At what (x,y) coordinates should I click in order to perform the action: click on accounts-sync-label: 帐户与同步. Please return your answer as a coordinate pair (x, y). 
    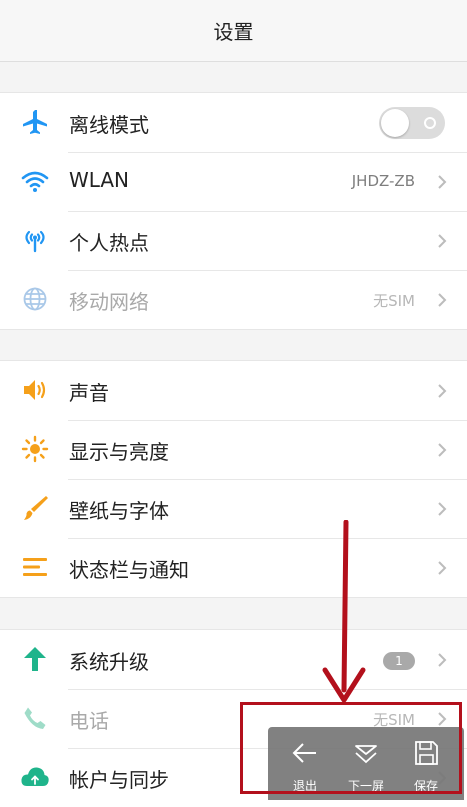
    Looking at the image, I should click on (119, 780).